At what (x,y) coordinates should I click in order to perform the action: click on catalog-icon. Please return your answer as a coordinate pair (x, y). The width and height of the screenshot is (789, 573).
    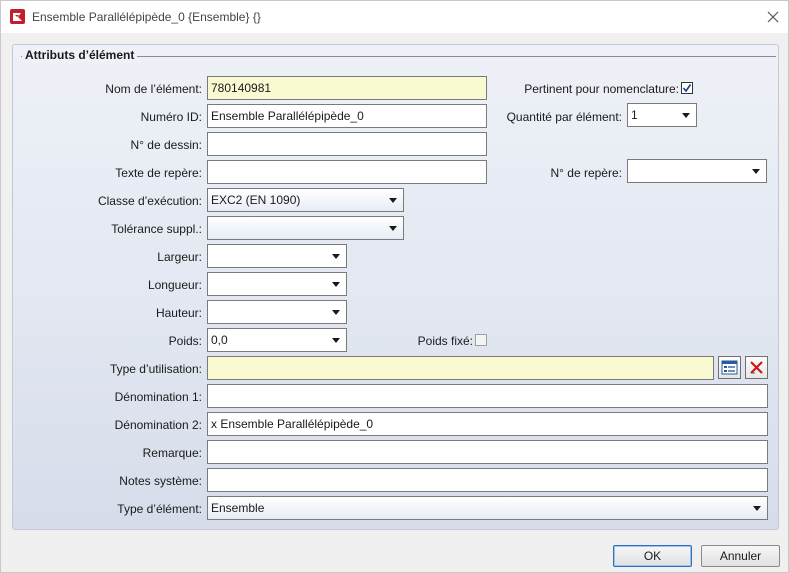
    Looking at the image, I should click on (729, 367).